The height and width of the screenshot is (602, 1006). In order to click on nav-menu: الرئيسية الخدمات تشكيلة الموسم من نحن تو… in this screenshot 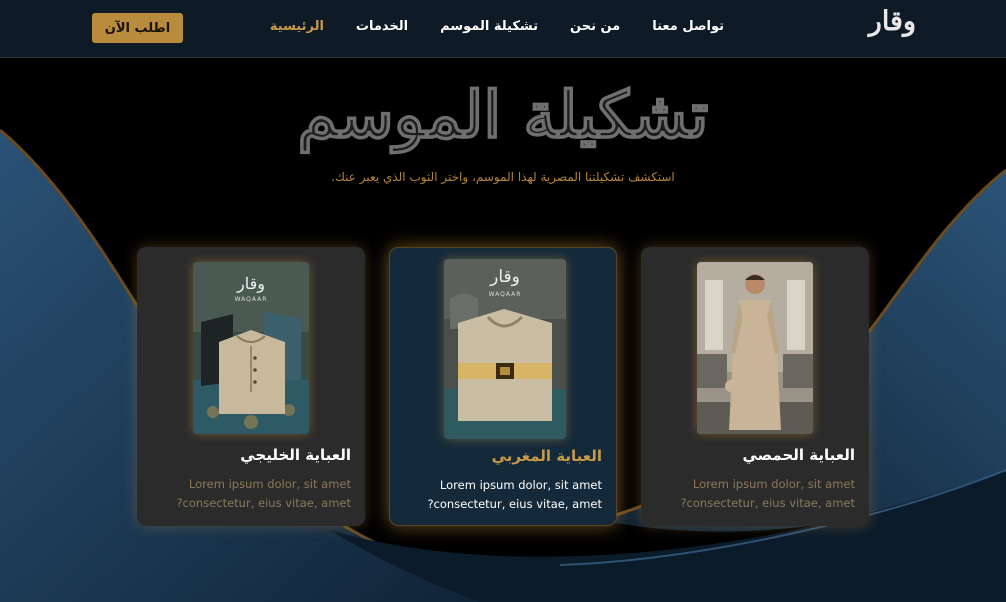, I will do `click(497, 26)`.